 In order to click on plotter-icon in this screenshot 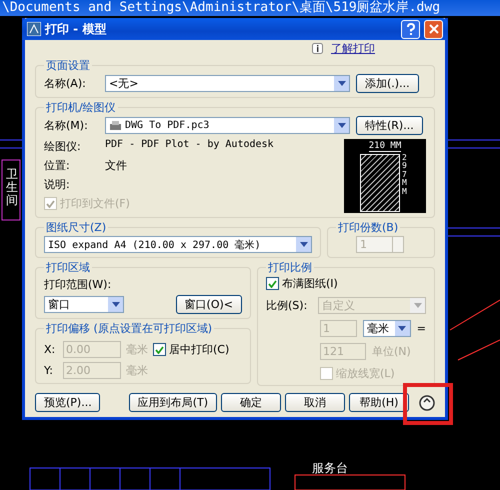, I will do `click(115, 125)`.